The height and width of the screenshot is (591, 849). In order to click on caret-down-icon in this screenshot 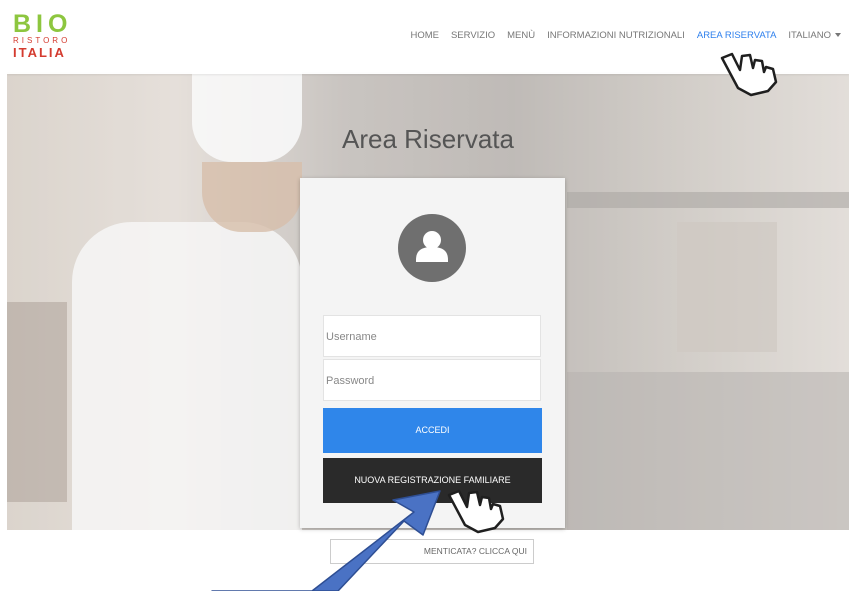, I will do `click(838, 35)`.